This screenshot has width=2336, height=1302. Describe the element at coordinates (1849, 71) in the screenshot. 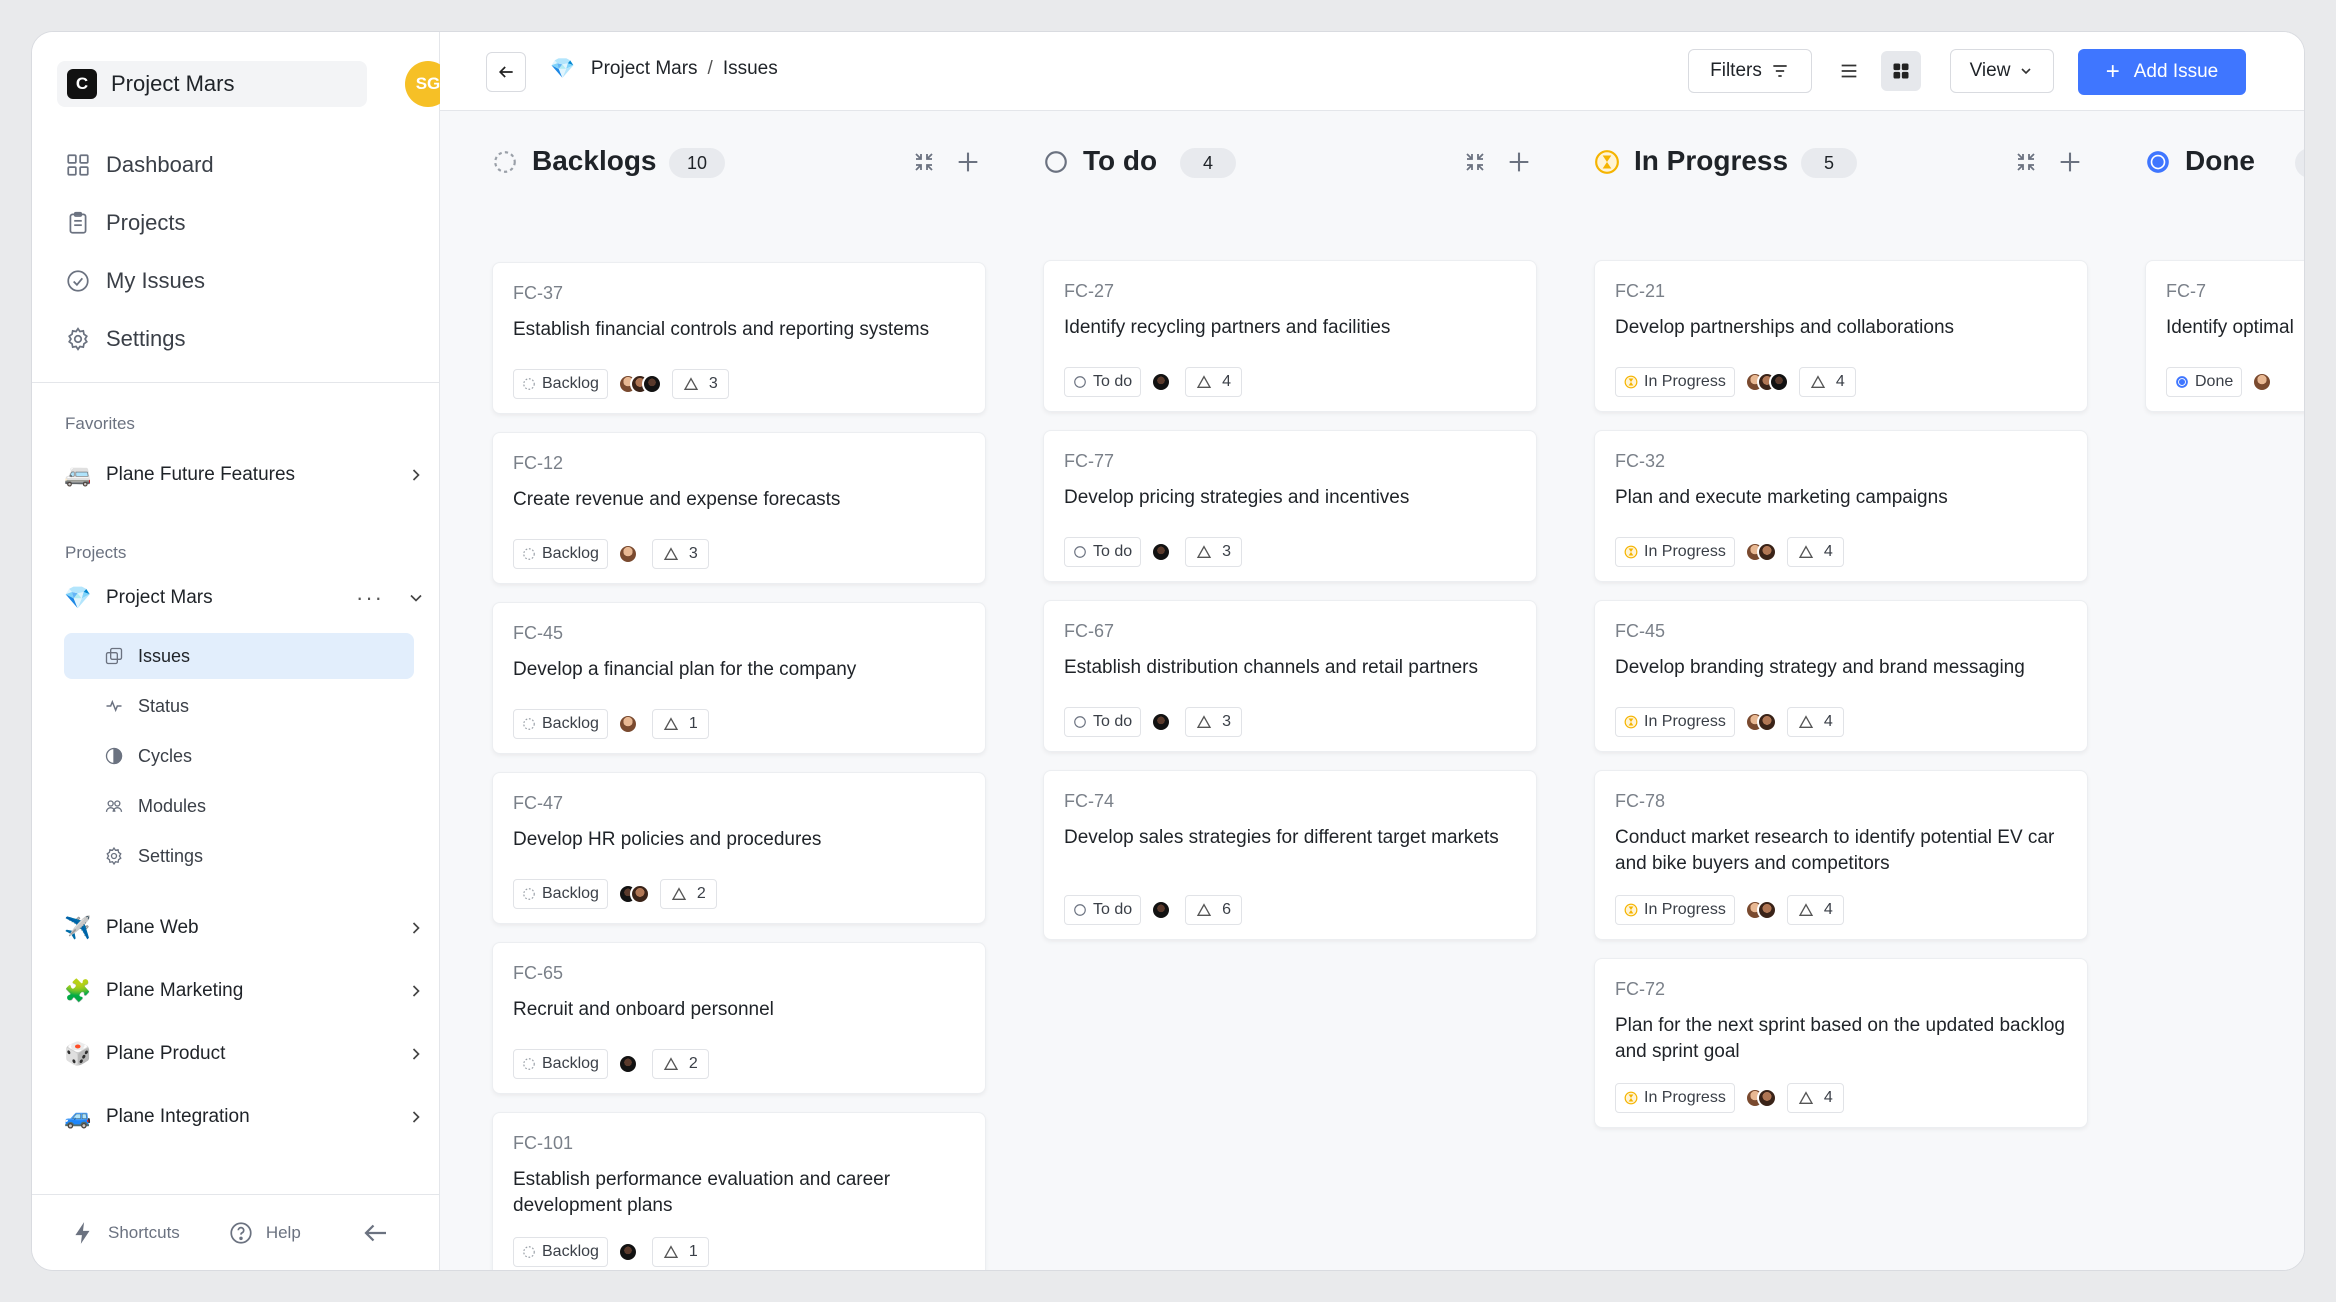

I see `list-view-button` at that location.